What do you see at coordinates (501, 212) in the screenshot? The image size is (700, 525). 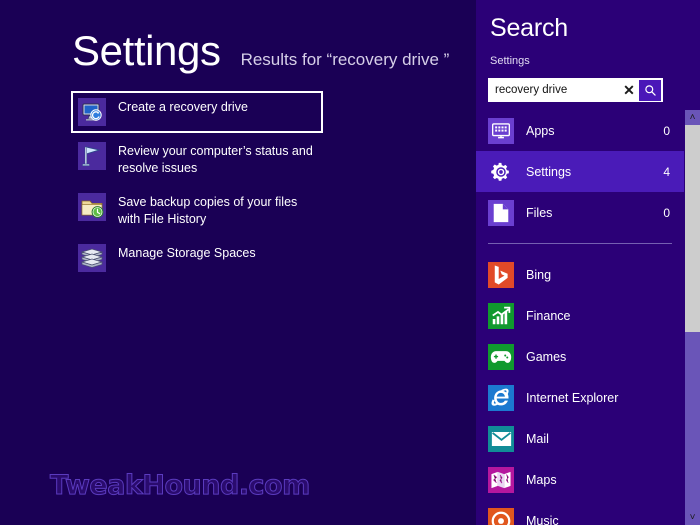 I see `document-icon` at bounding box center [501, 212].